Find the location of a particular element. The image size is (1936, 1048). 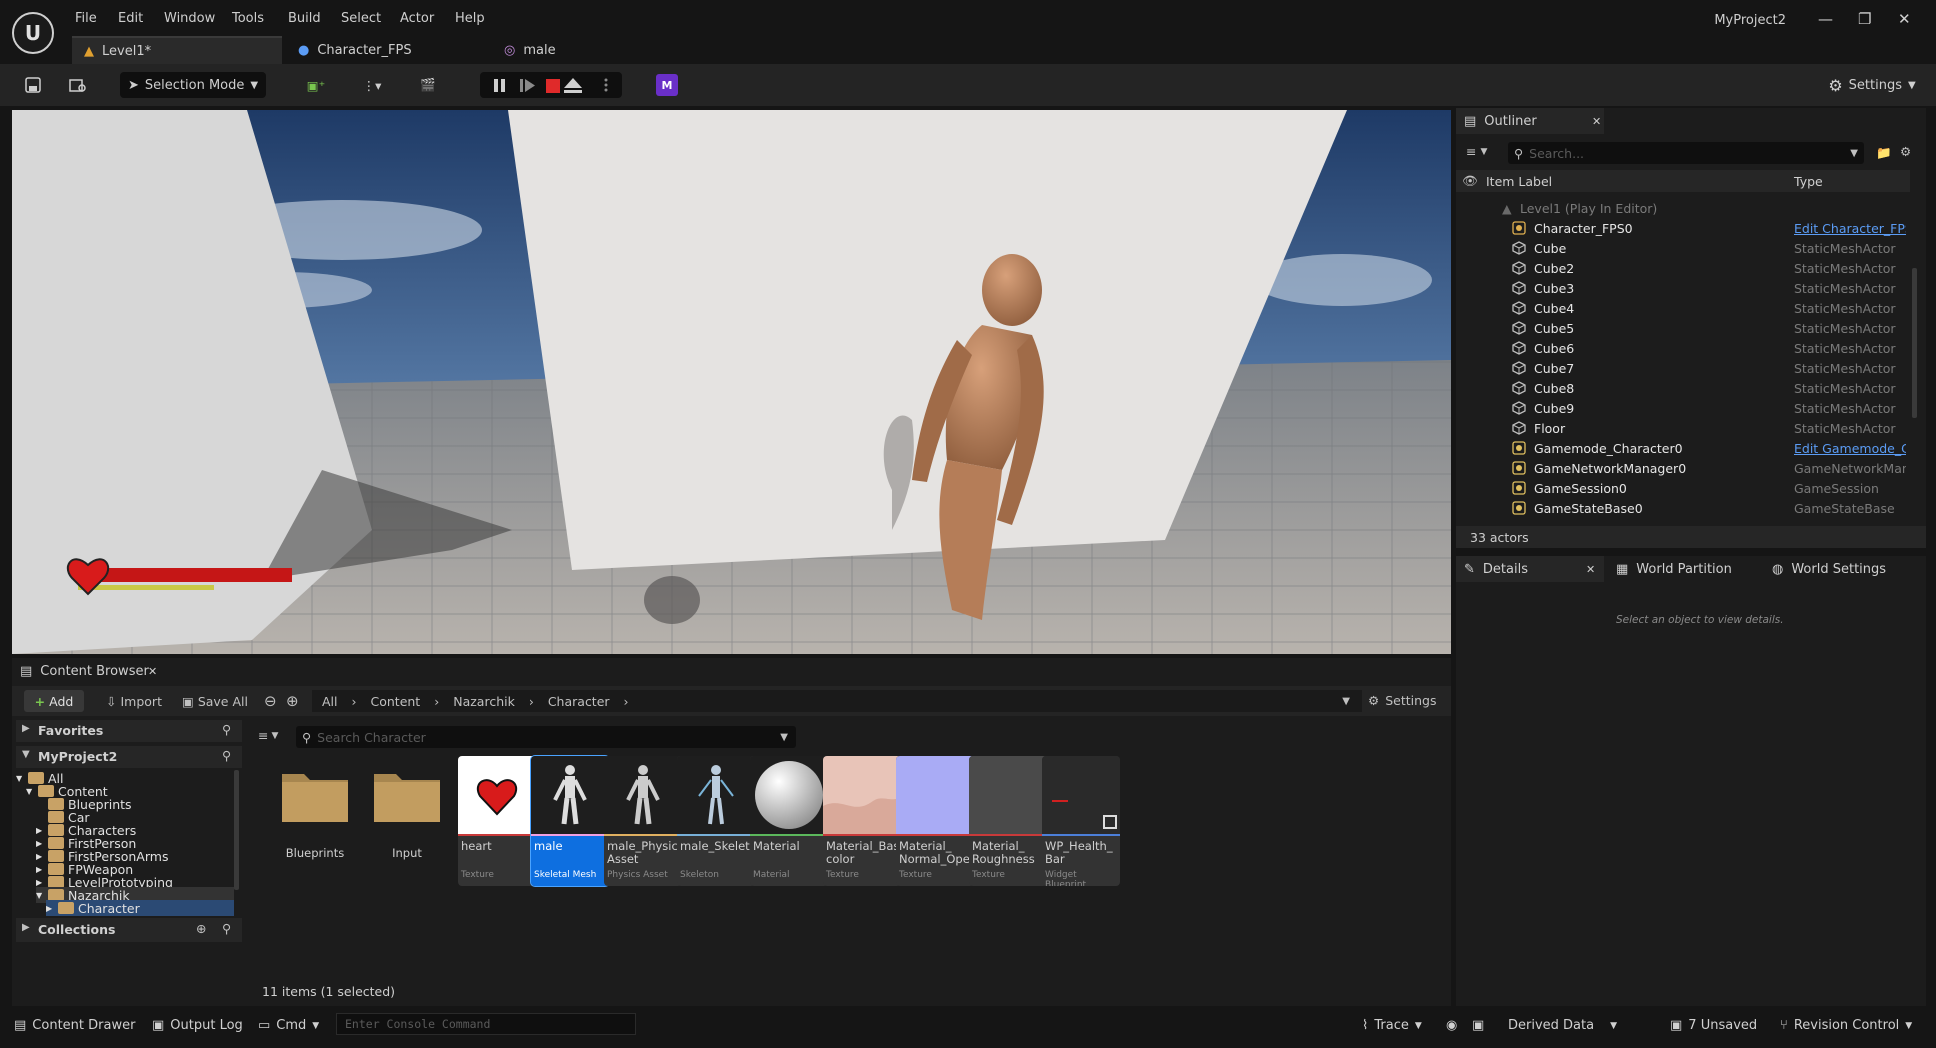

tab-world-settings: ◍ World Settings is located at coordinates (1839, 569).